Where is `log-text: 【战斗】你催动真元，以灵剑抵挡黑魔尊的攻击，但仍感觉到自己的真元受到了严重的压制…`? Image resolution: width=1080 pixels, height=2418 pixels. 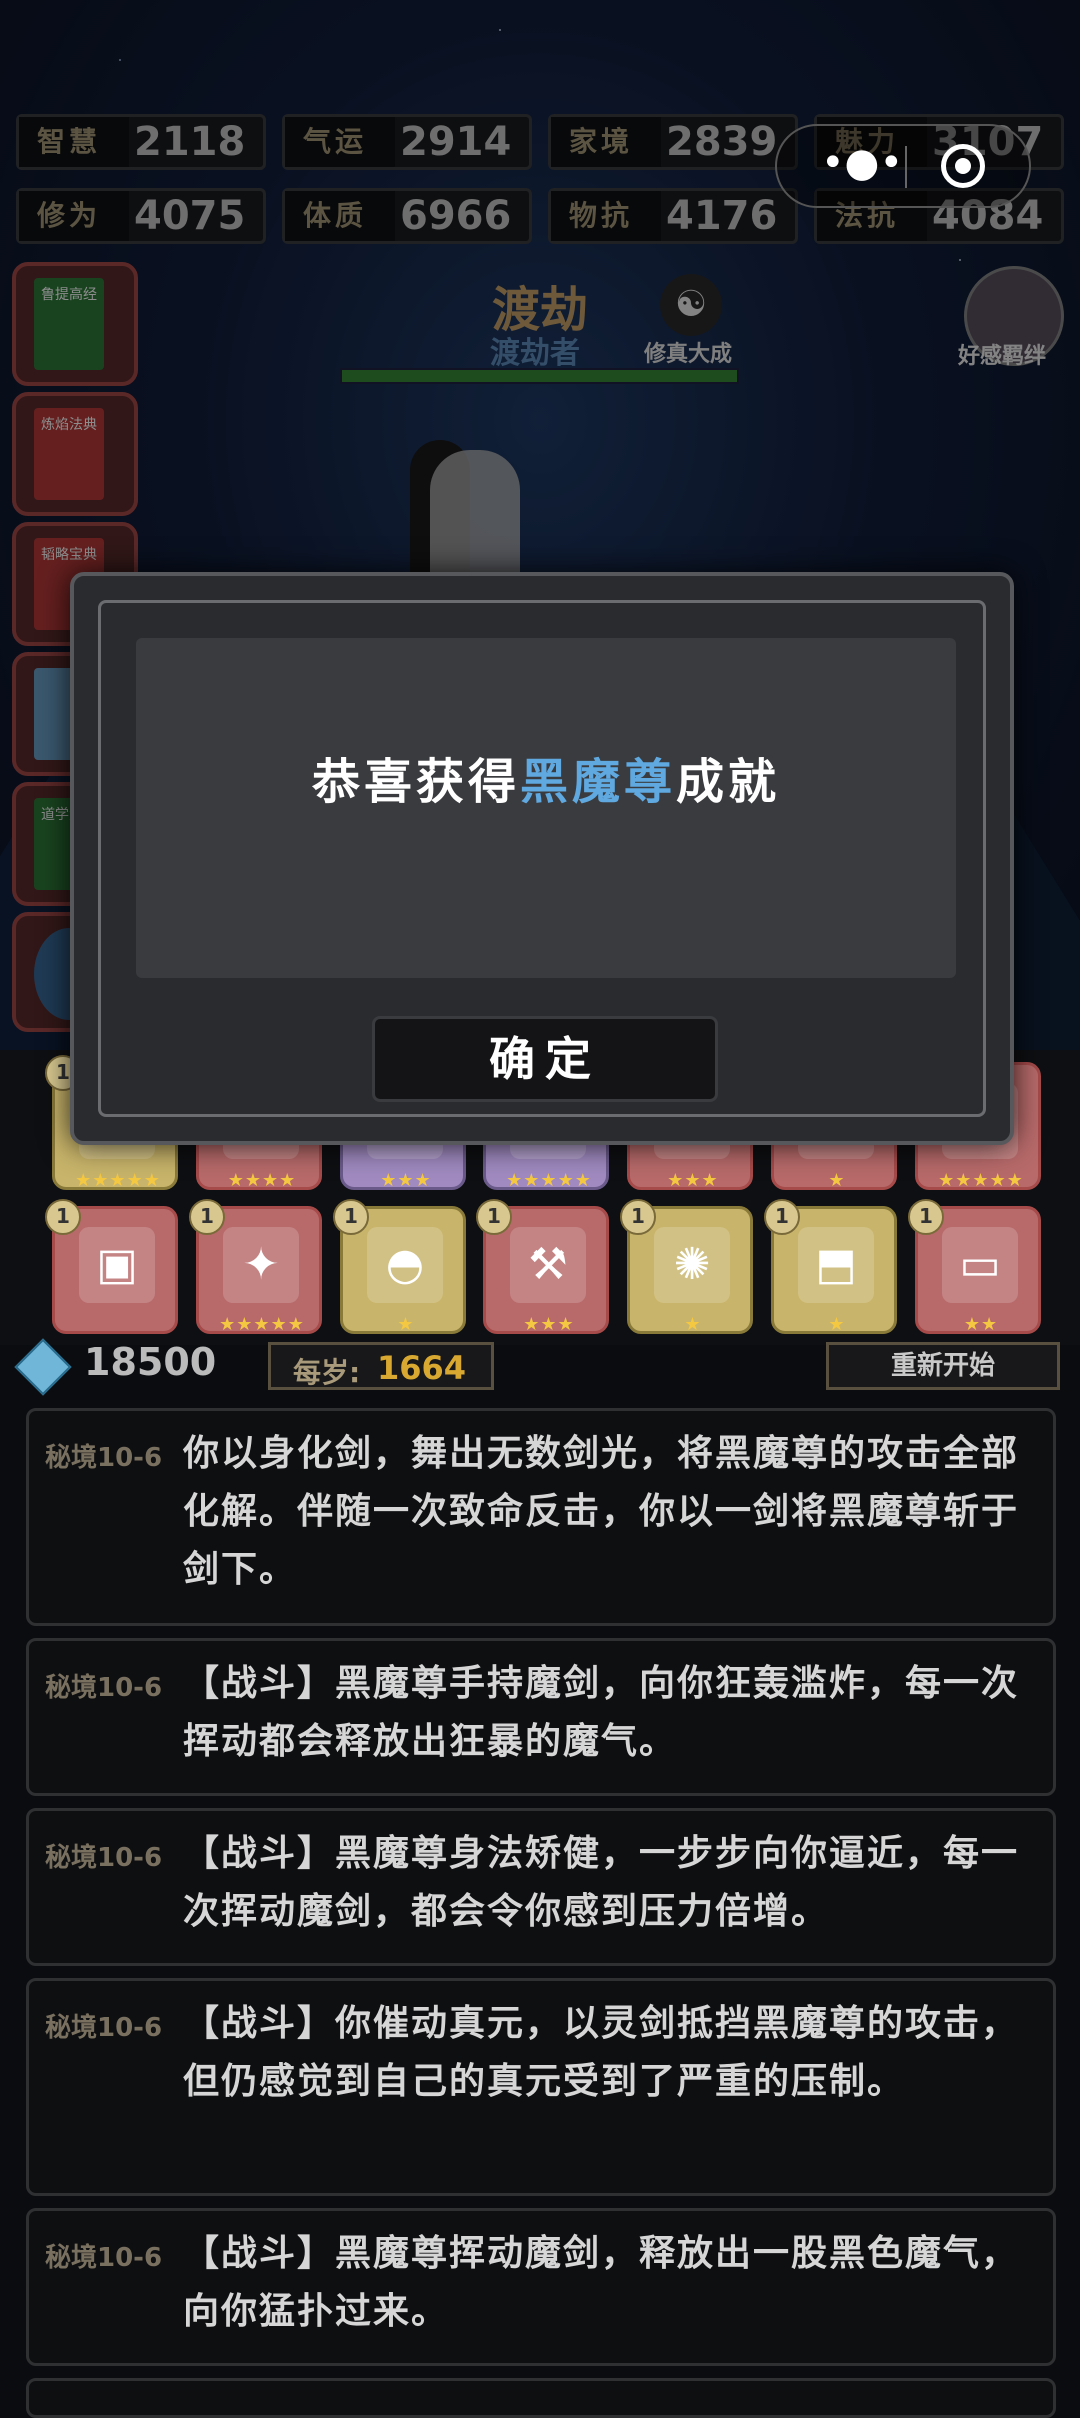 log-text: 【战斗】你催动真元，以灵剑抵挡黑魔尊的攻击，但仍感觉到自己的真元受到了严重的压制… is located at coordinates (601, 2052).